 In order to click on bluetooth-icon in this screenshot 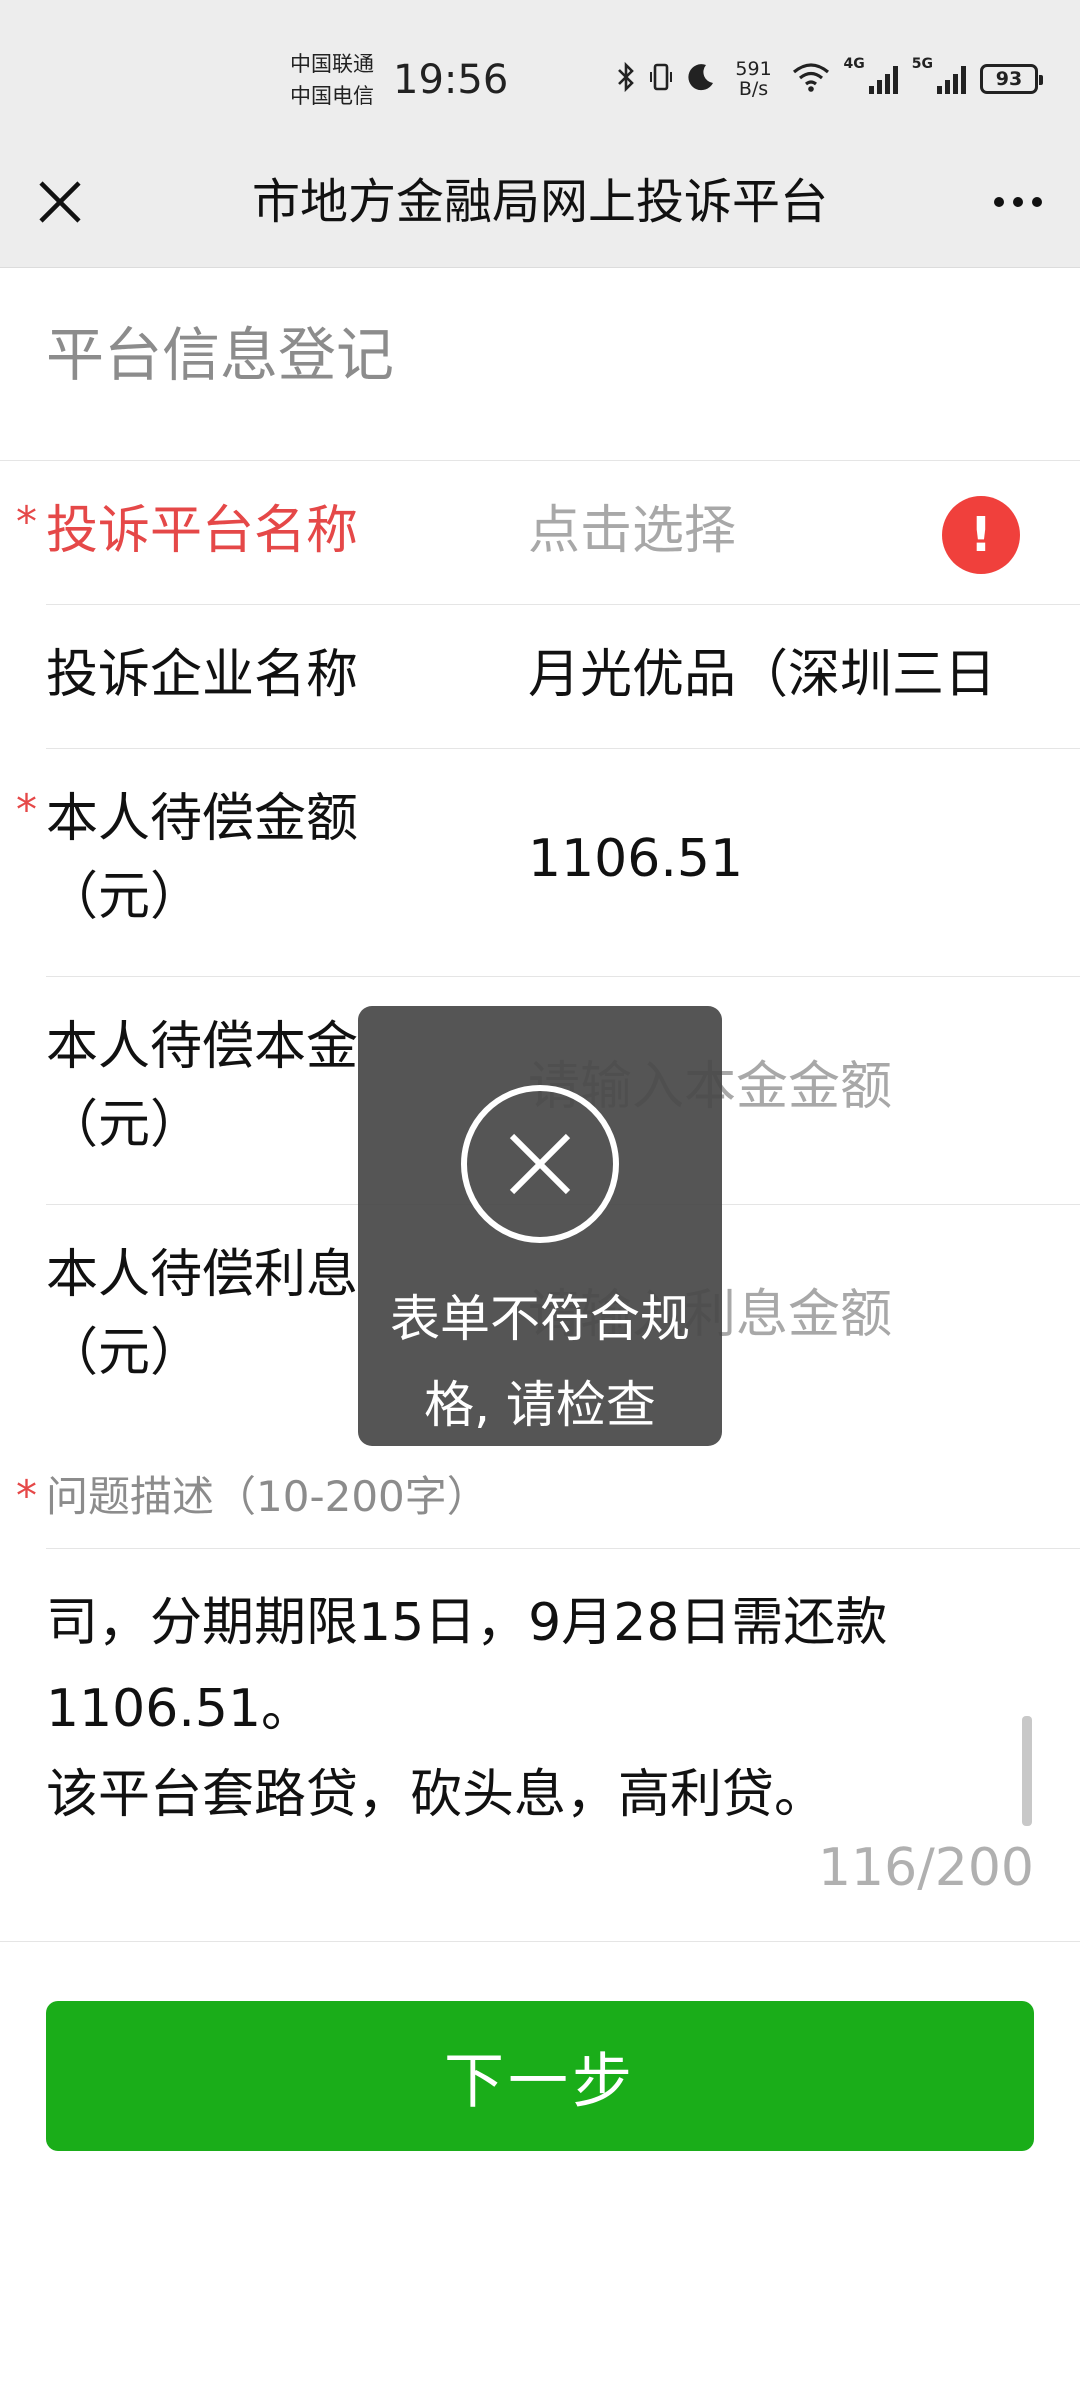, I will do `click(626, 79)`.